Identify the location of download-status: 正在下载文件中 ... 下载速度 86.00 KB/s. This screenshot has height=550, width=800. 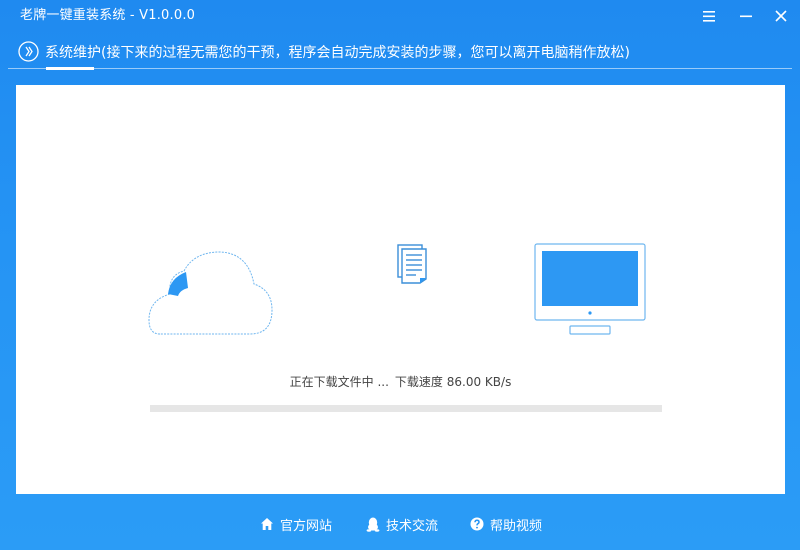
(400, 382).